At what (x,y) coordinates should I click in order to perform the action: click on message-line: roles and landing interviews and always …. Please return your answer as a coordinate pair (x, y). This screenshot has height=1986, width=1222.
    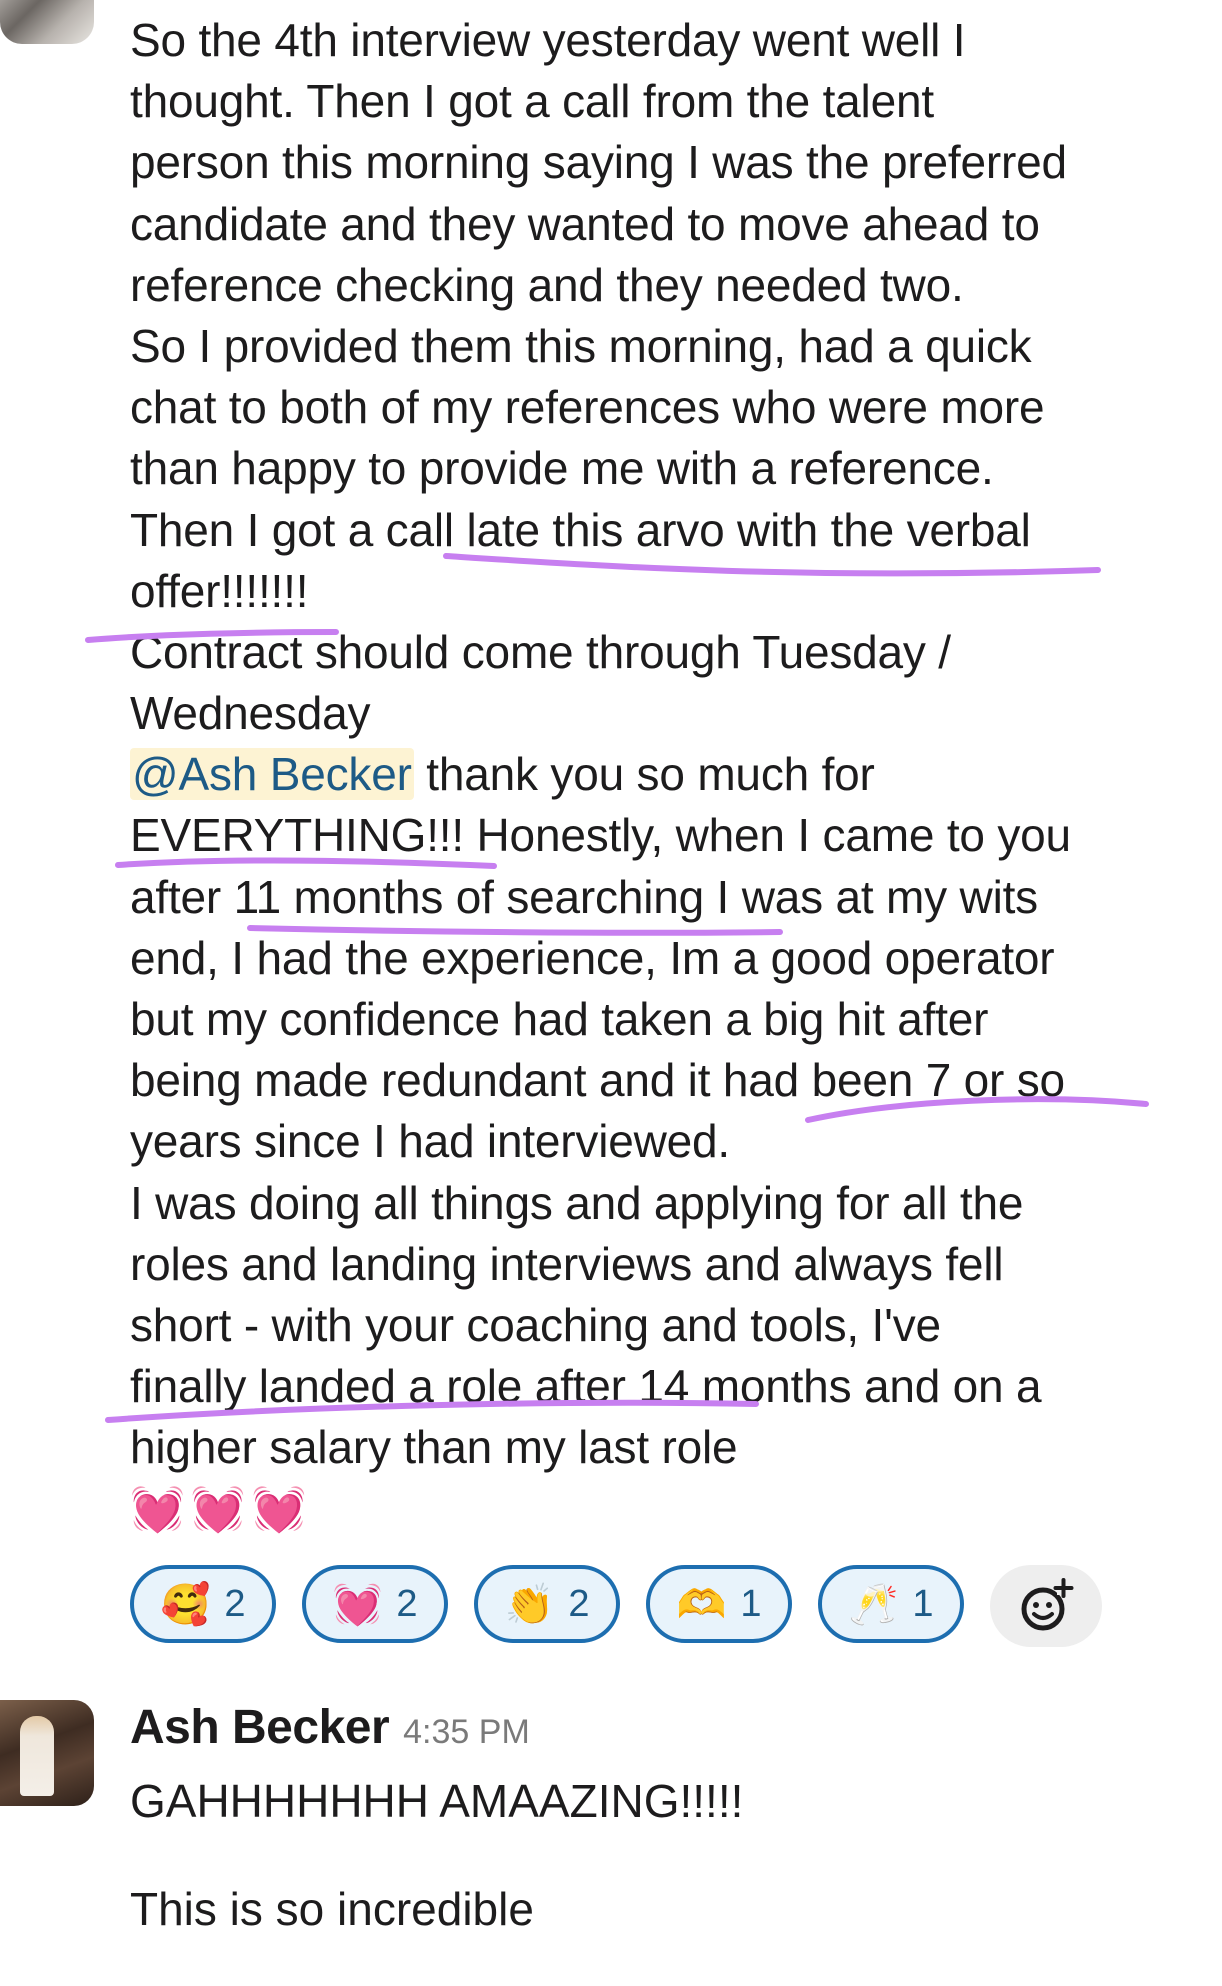
    Looking at the image, I should click on (567, 1263).